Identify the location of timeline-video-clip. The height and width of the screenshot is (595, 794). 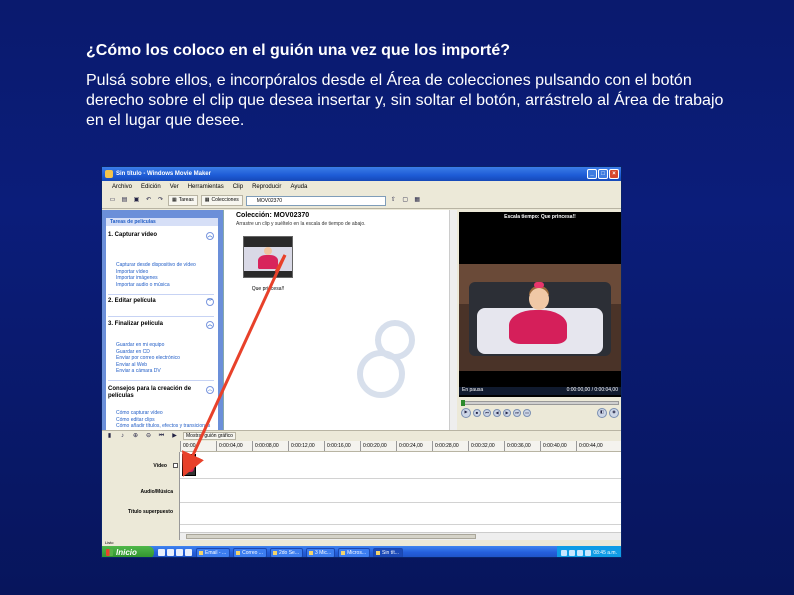
(189, 465).